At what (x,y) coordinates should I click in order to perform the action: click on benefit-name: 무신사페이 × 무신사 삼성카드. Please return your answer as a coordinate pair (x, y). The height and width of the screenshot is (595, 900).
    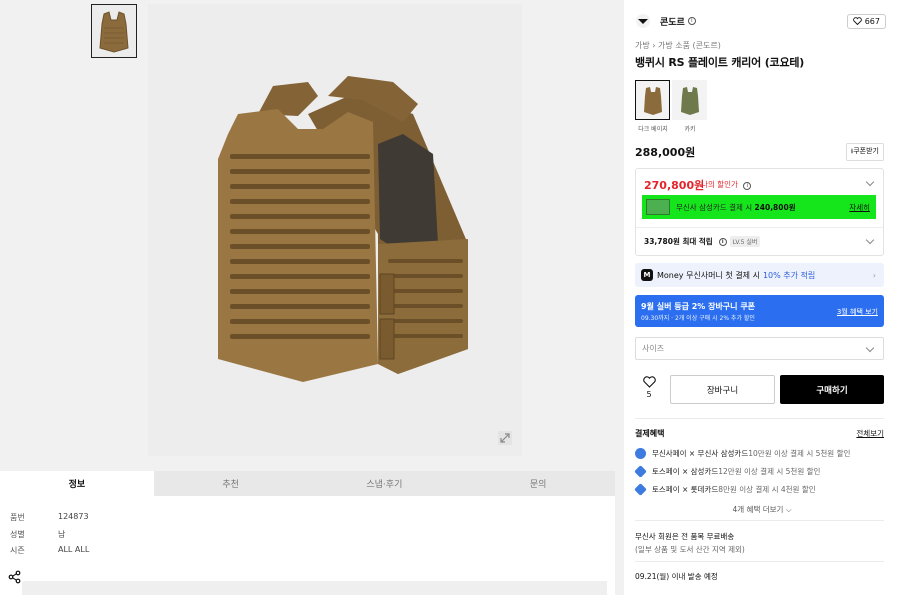
    Looking at the image, I should click on (700, 453).